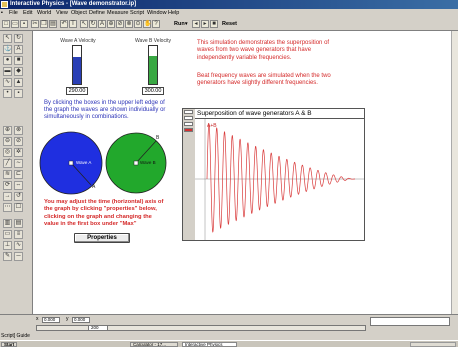 The image size is (458, 347). Describe the element at coordinates (73, 24) in the screenshot. I see `text-tool-icon: T` at that location.